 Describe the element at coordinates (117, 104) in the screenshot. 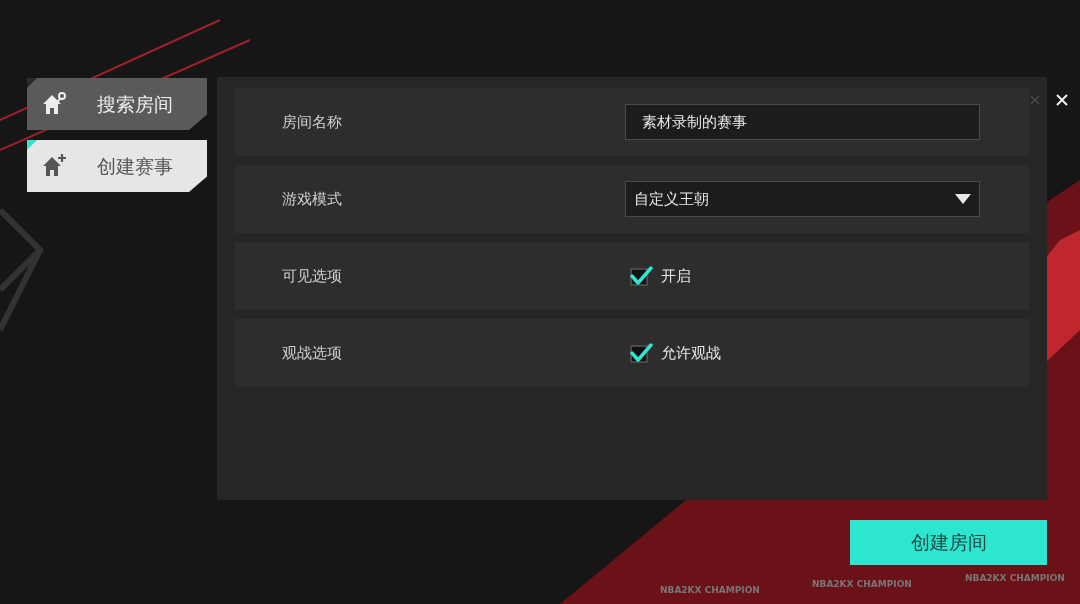

I see `sidebar-tab: 搜索房间` at that location.